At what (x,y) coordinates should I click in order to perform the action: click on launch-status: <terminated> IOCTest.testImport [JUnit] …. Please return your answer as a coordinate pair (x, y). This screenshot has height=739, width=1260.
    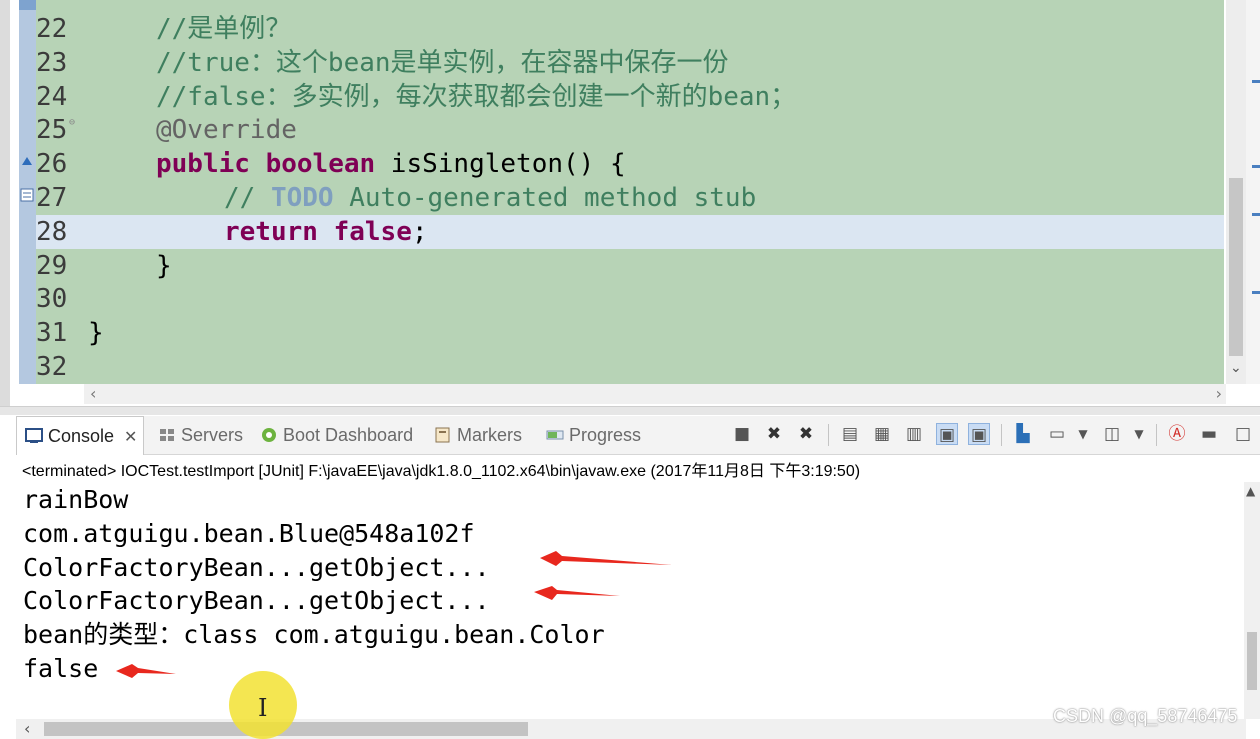
    Looking at the image, I should click on (441, 471).